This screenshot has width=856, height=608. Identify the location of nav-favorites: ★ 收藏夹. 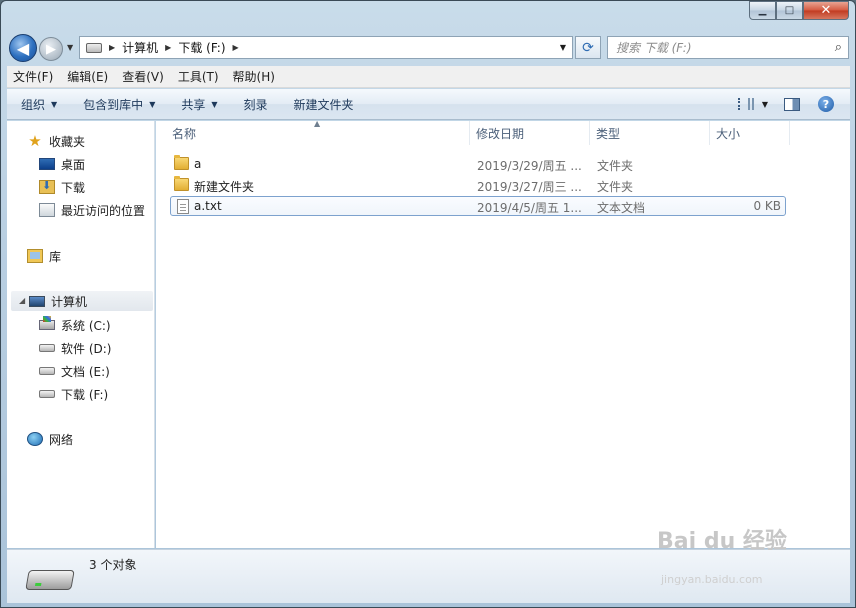
(56, 141).